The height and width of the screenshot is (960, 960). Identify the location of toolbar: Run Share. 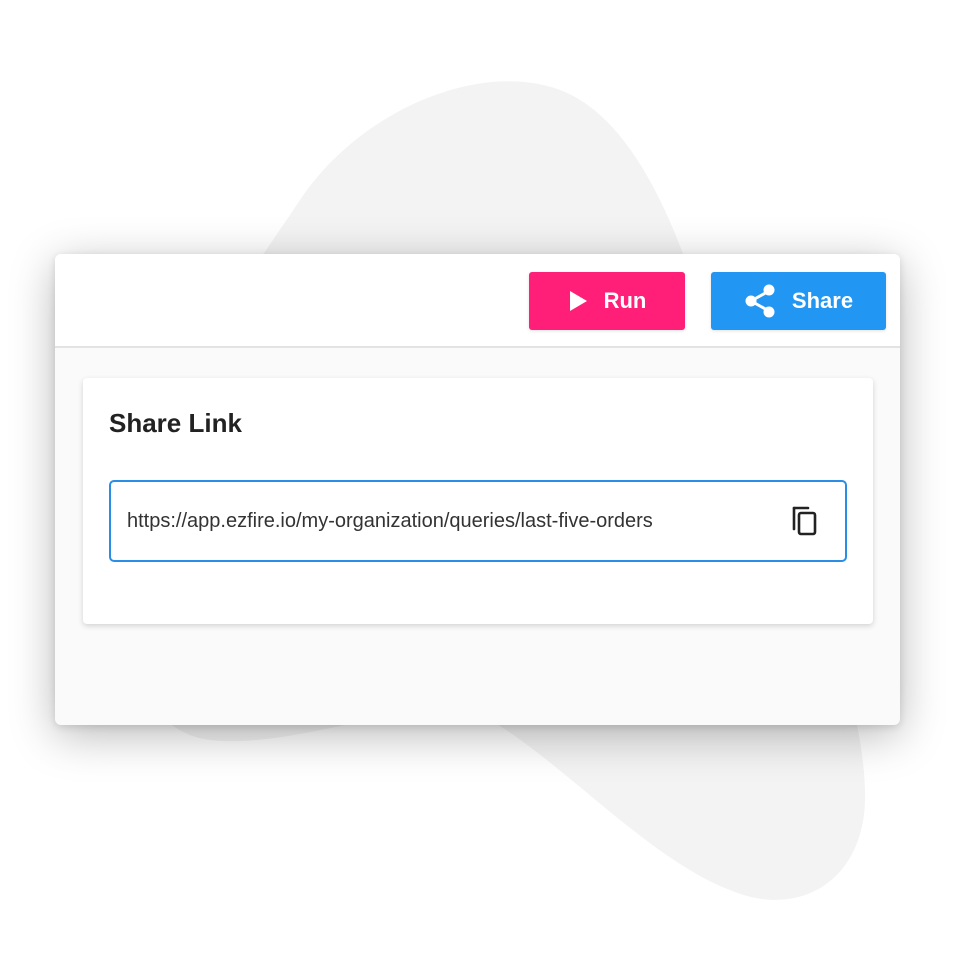
(477, 301).